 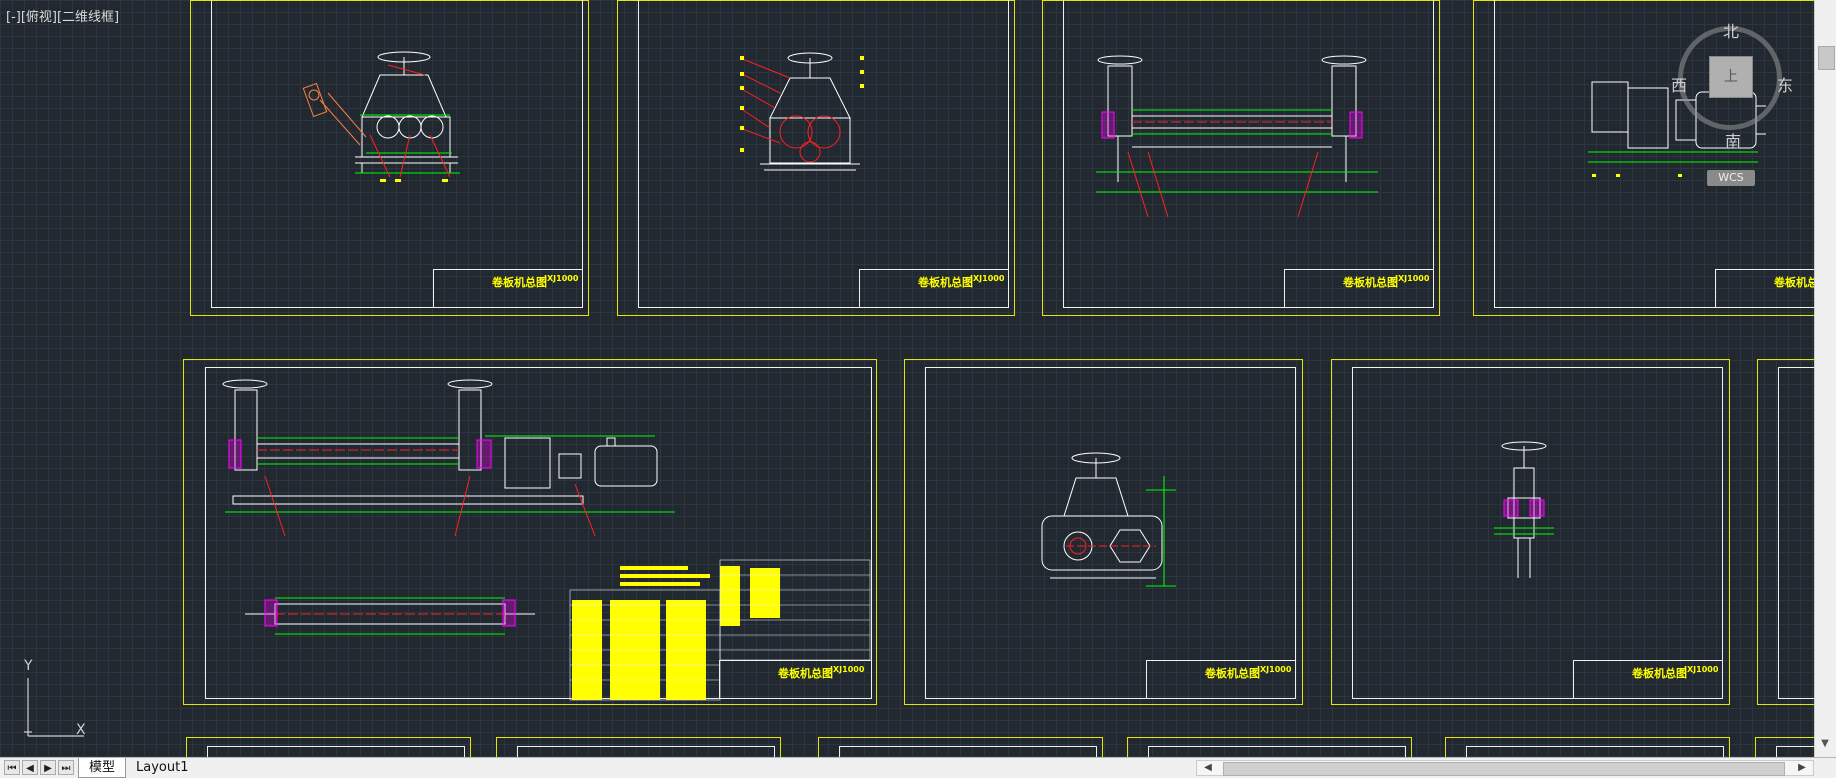 What do you see at coordinates (801, 111) in the screenshot?
I see `gear-front-view-drawing` at bounding box center [801, 111].